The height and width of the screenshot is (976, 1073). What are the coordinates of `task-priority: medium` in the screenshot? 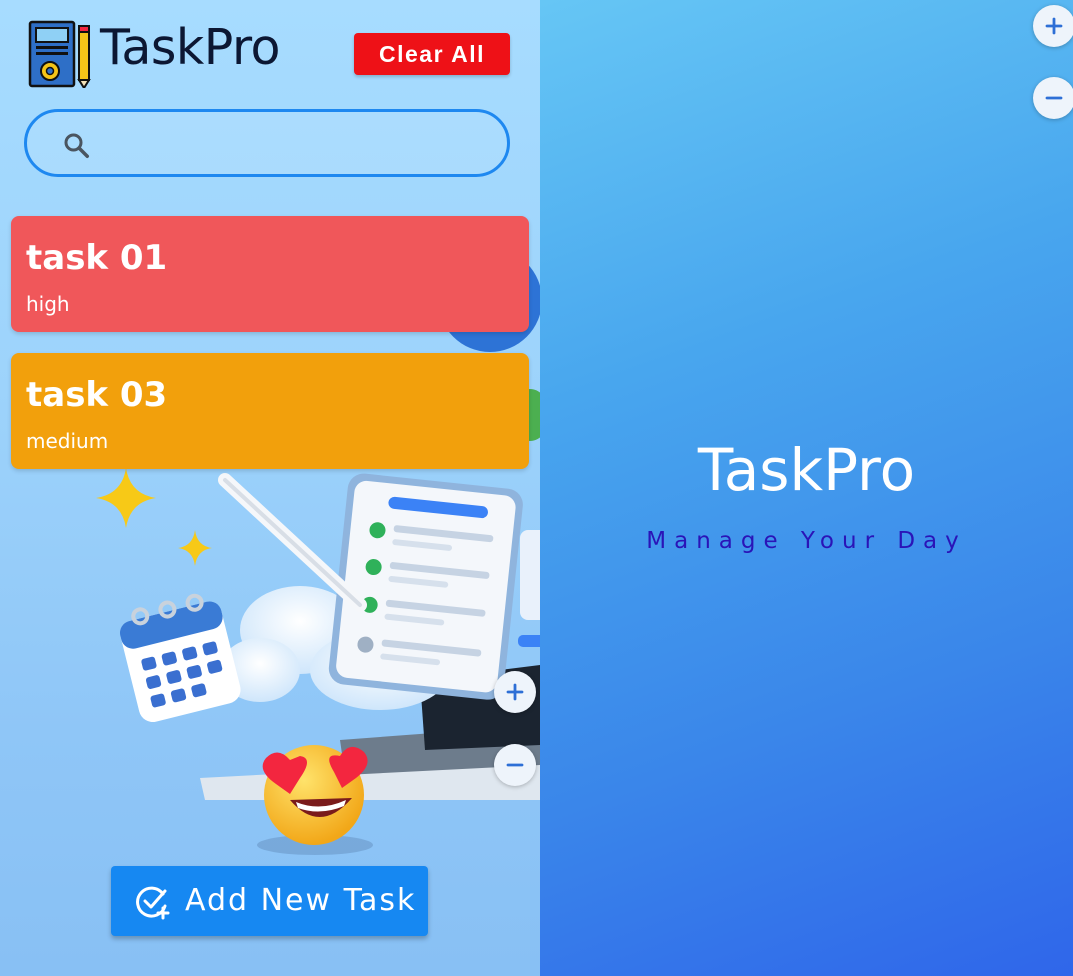 It's located at (67, 441).